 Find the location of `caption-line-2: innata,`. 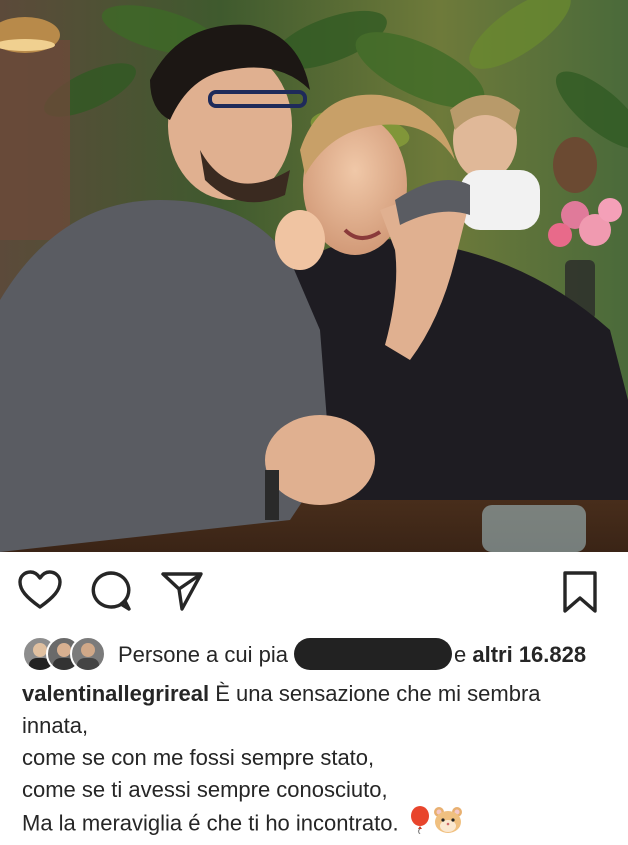

caption-line-2: innata, is located at coordinates (55, 725).